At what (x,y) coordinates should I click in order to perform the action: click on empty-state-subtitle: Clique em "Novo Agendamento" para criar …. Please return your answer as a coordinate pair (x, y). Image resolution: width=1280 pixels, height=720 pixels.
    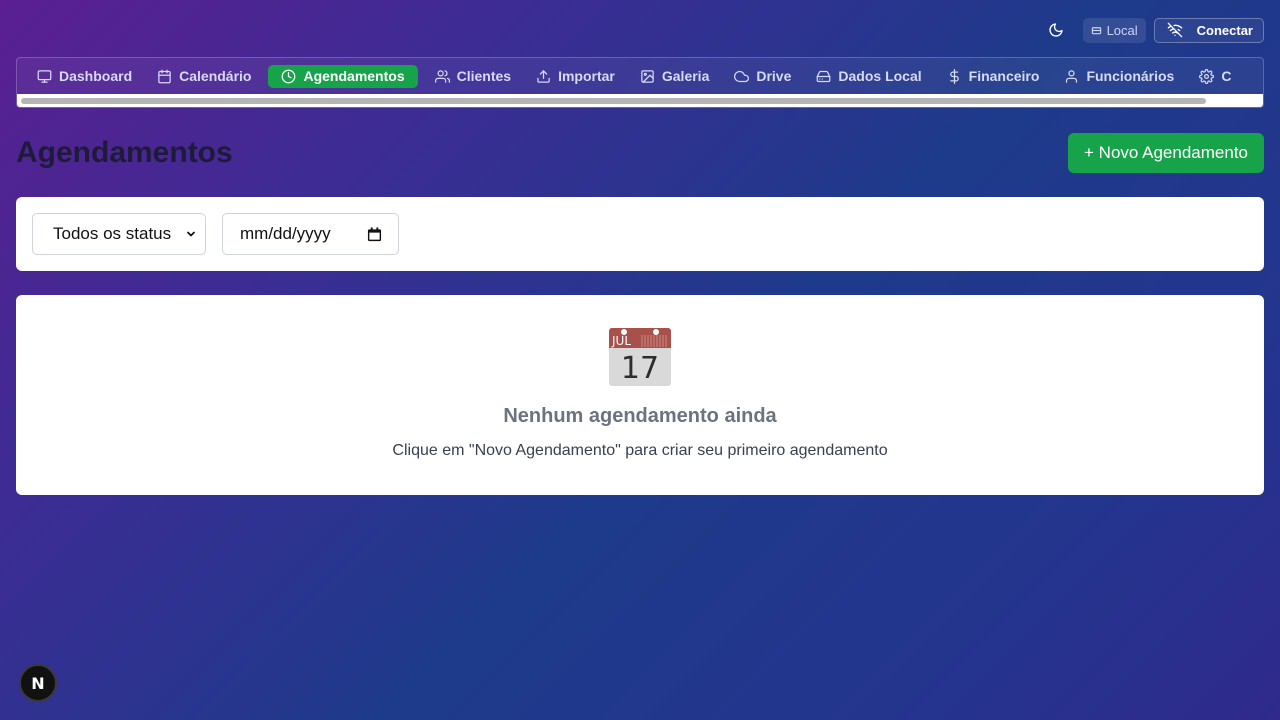
    Looking at the image, I should click on (640, 450).